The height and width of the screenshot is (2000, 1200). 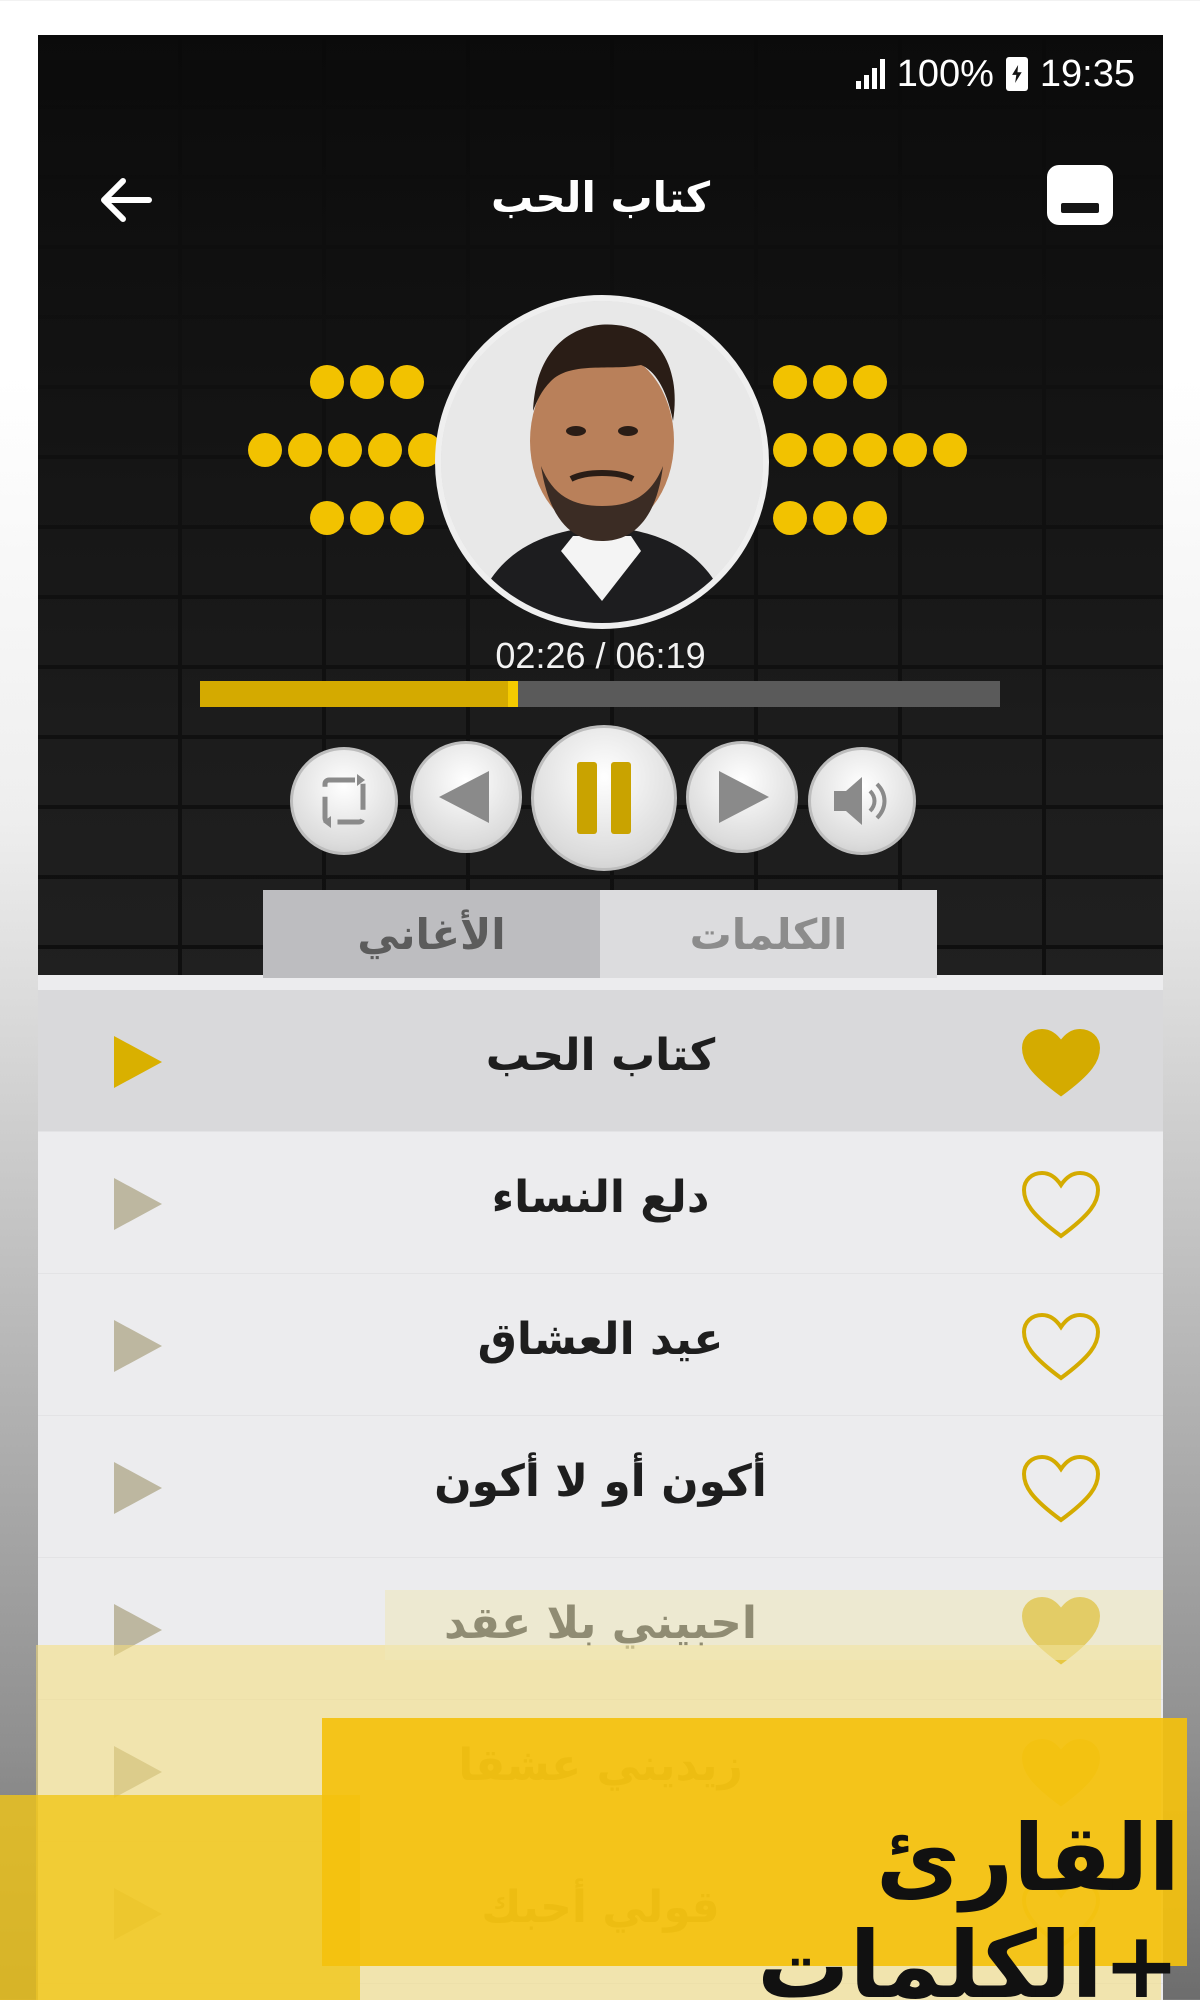 I want to click on previous-icon, so click(x=464, y=797).